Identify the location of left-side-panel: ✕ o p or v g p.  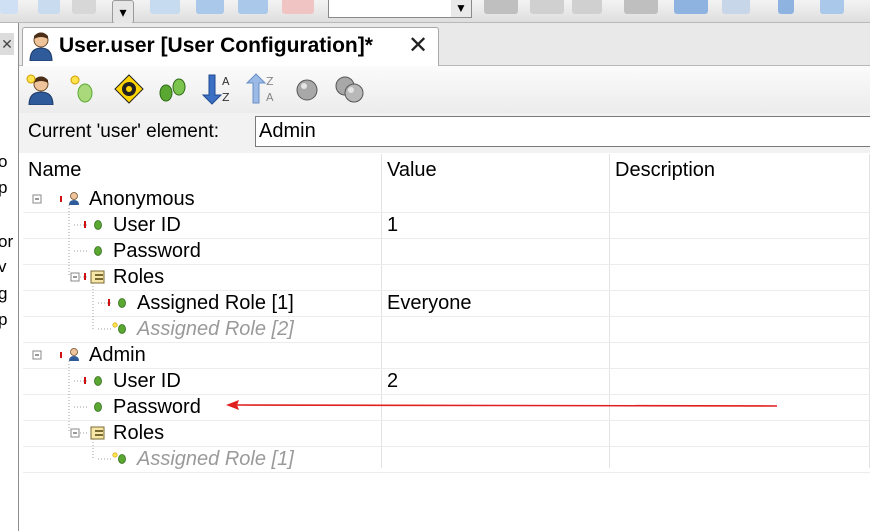
(9, 277).